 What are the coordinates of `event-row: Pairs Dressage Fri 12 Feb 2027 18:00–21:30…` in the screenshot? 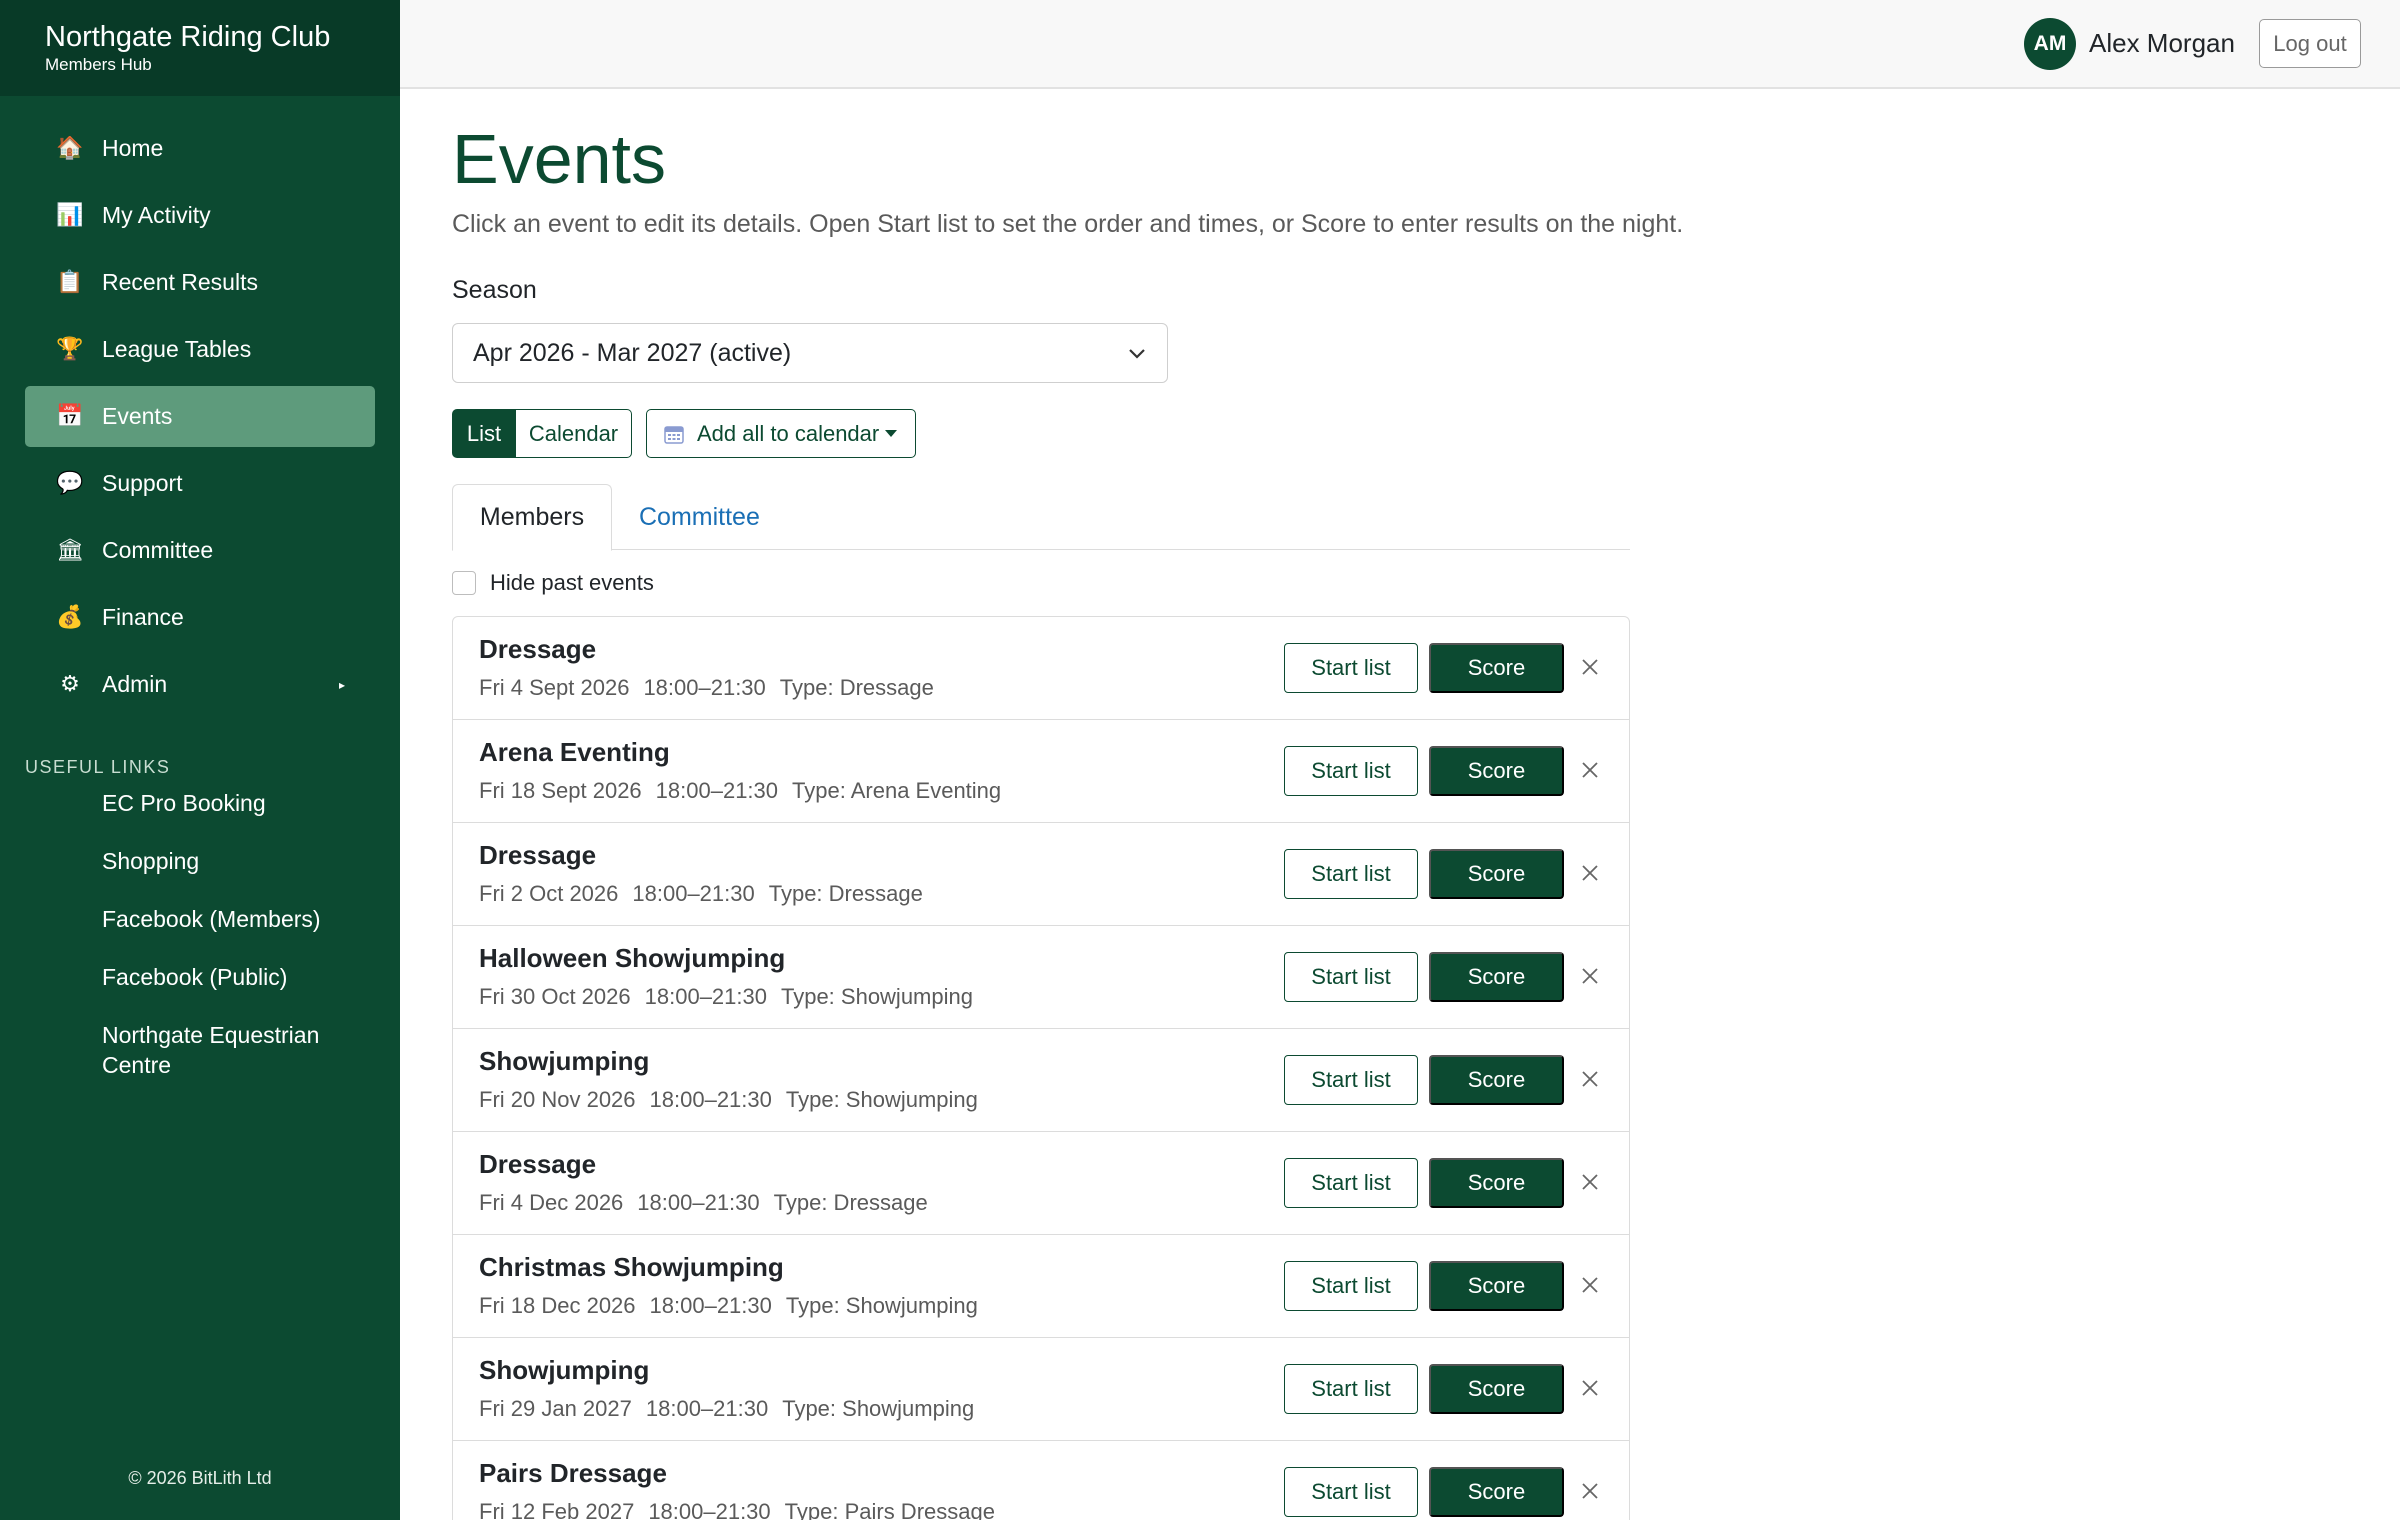 It's located at (1041, 1480).